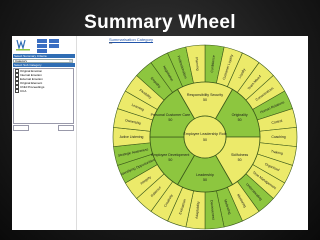 Image resolution: width=320 pixels, height=240 pixels. Describe the element at coordinates (21, 128) in the screenshot. I see `mini-box-left` at that location.